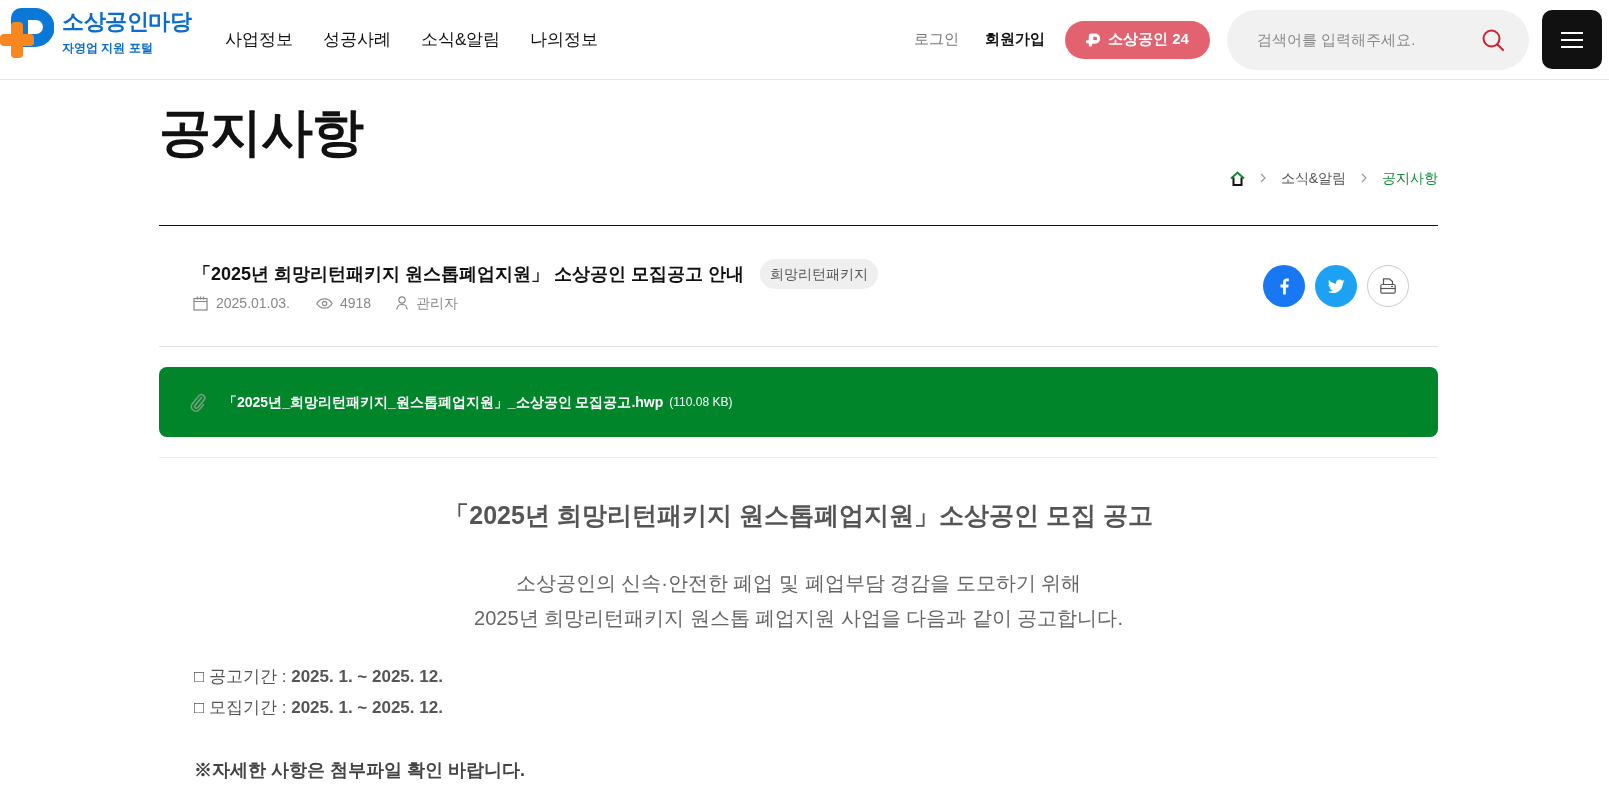 The image size is (1609, 805). I want to click on search-button, so click(1493, 39).